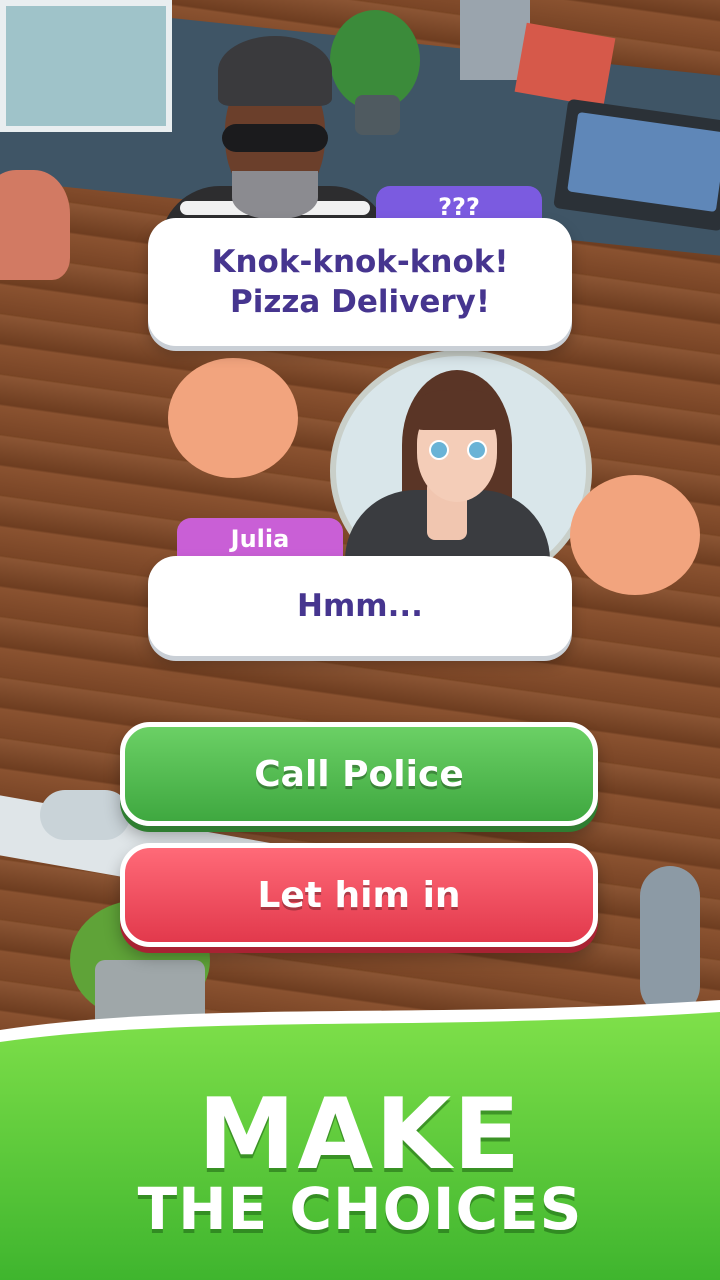 This screenshot has width=720, height=1280. I want to click on armchair, so click(35, 225).